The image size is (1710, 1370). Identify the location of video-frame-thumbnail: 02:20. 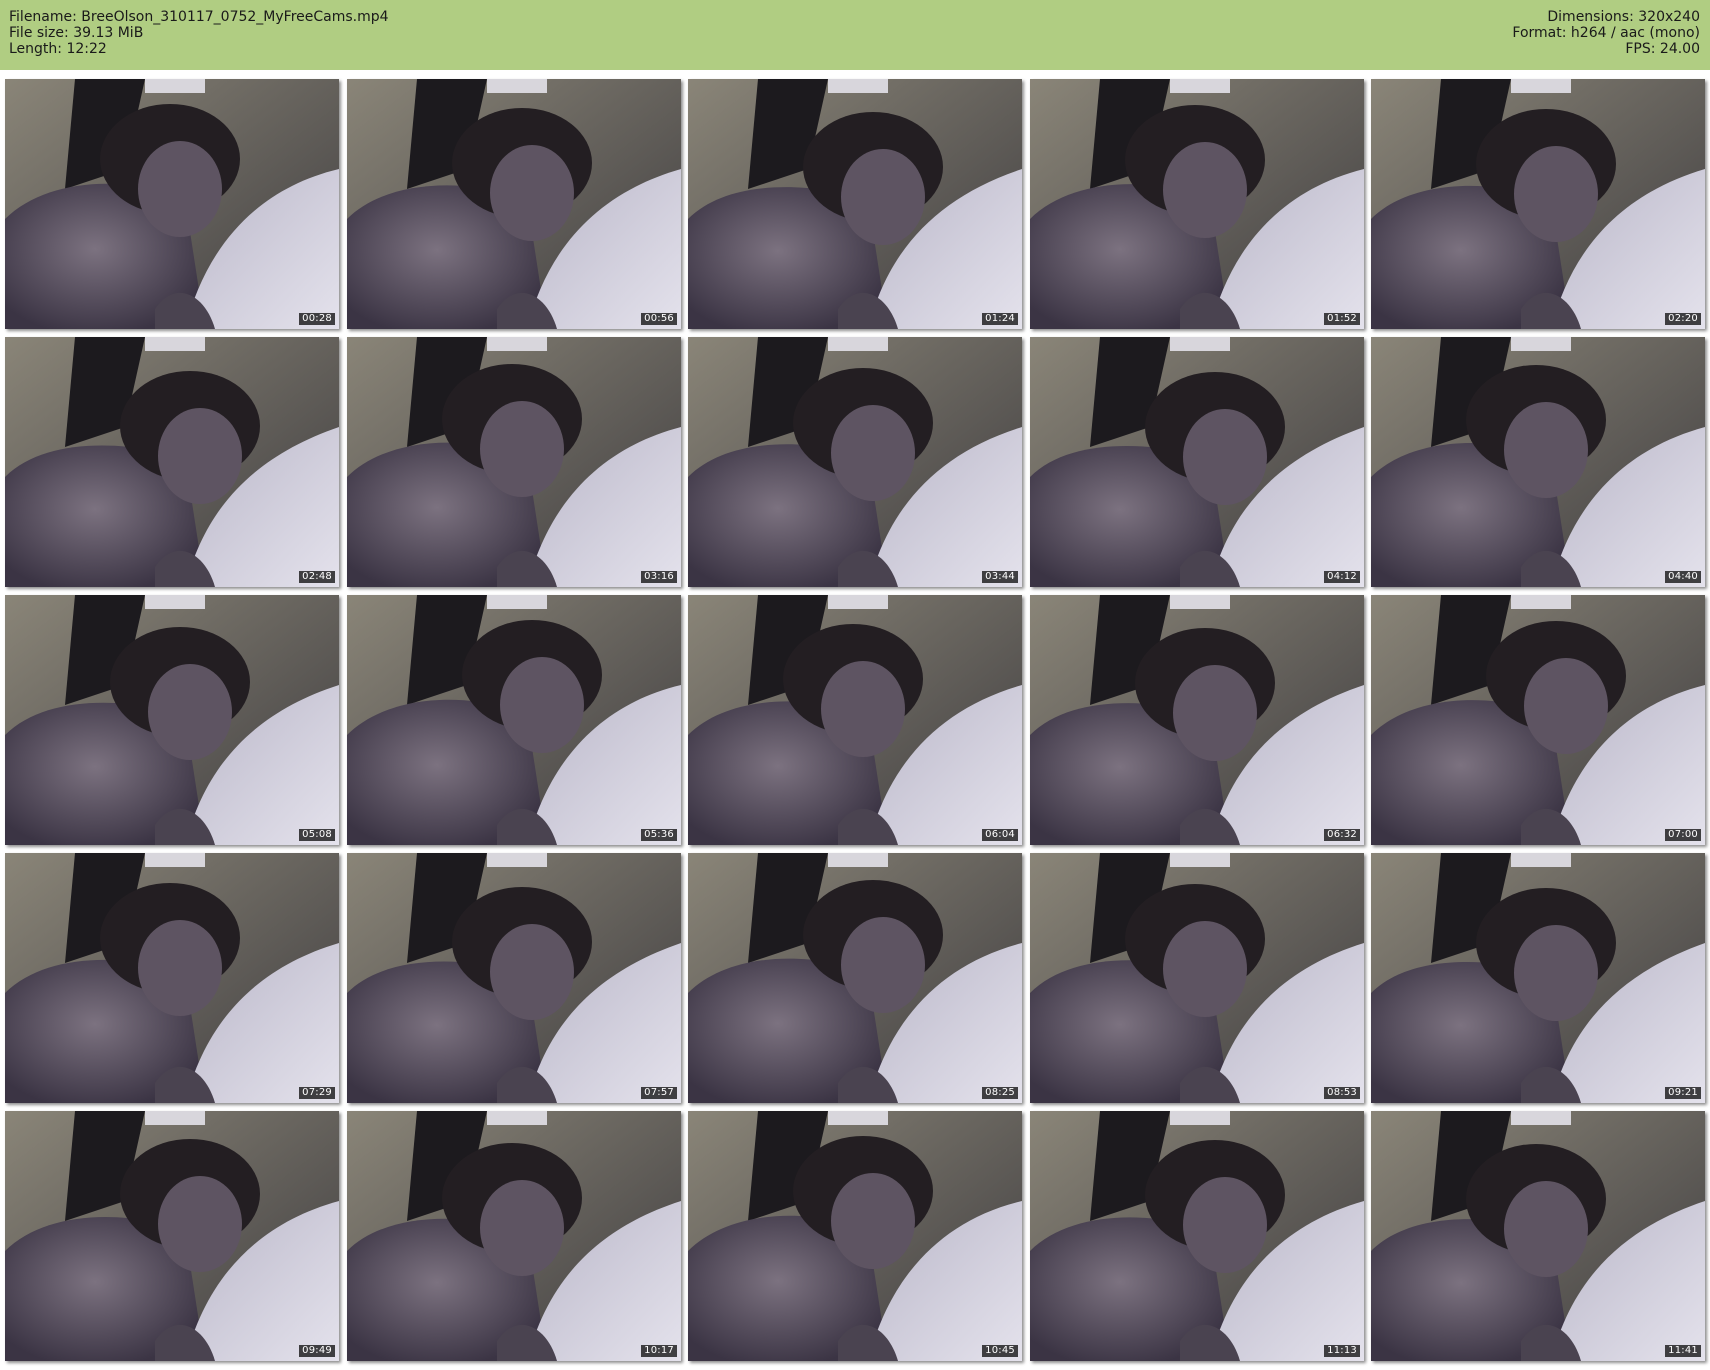
(1538, 204).